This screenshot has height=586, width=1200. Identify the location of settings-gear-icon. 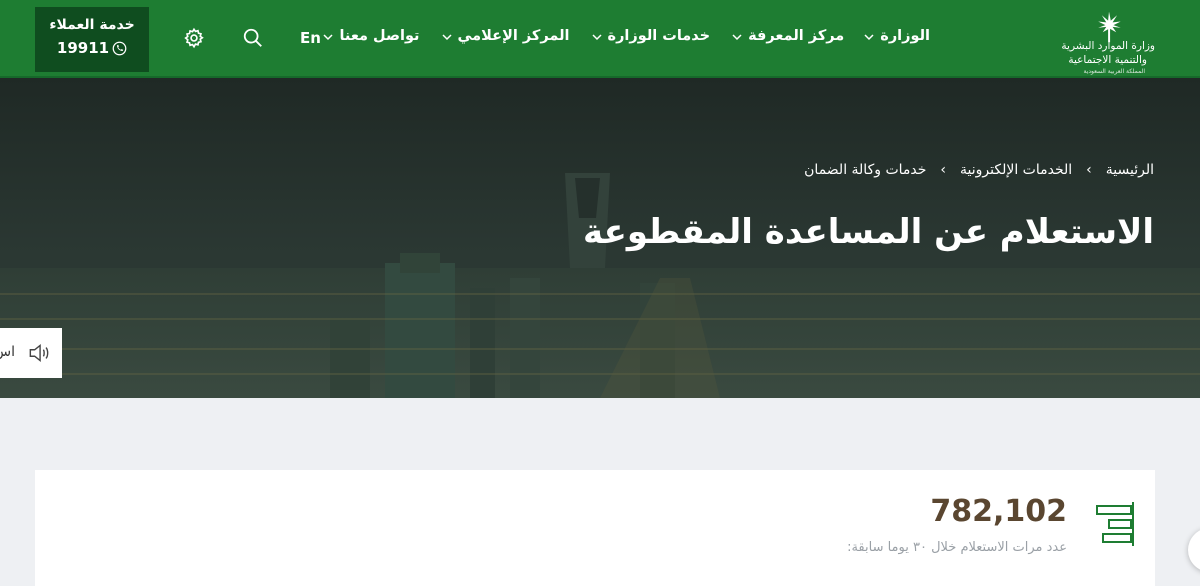
(194, 38).